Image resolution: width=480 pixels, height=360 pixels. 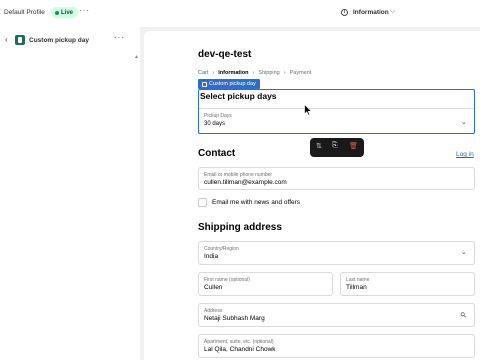 I want to click on apartment-value: Lal Qila, Chandni Chowk, so click(x=240, y=349).